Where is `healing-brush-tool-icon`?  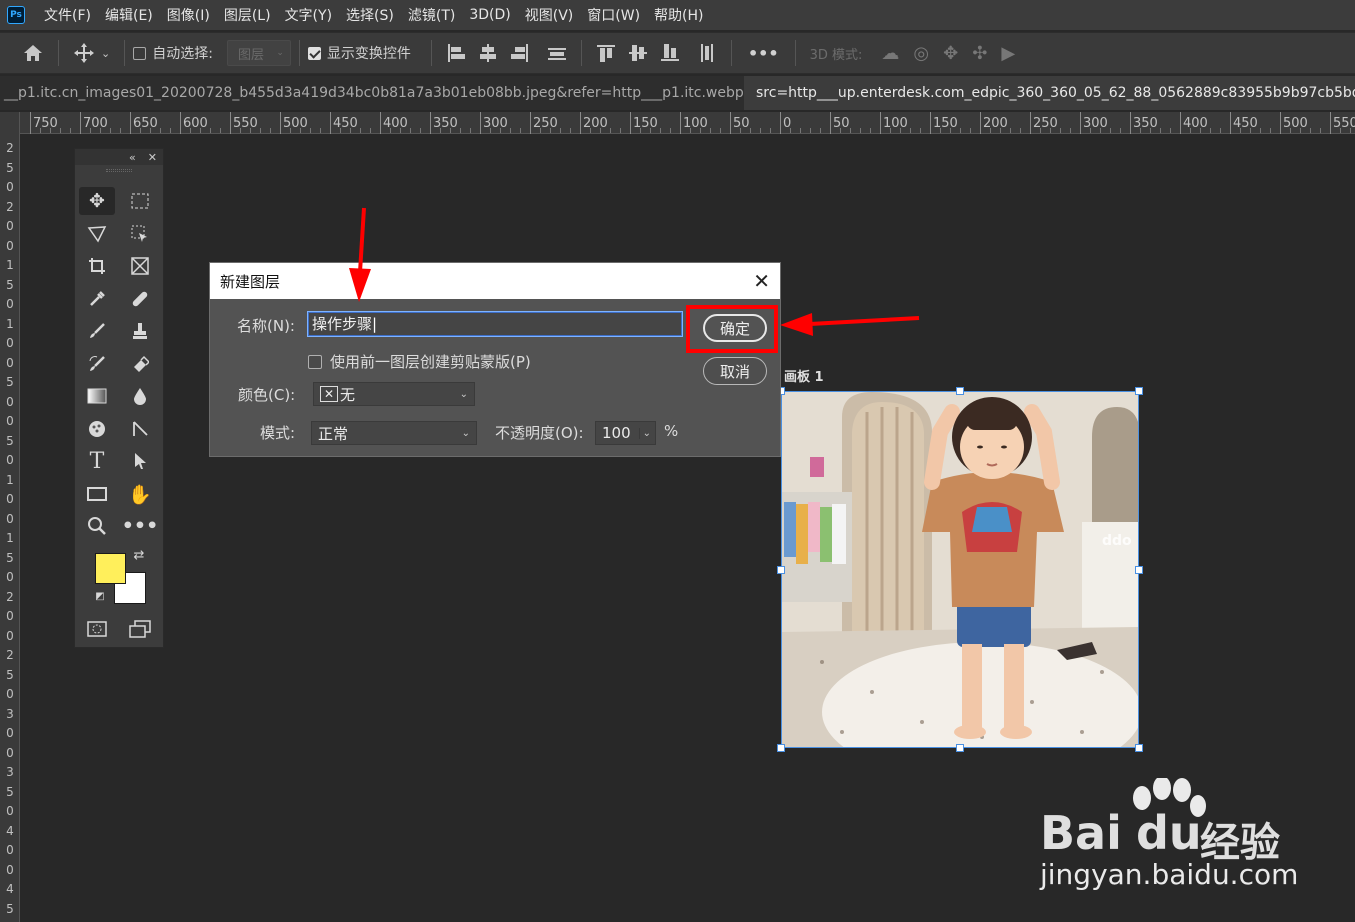 healing-brush-tool-icon is located at coordinates (140, 299).